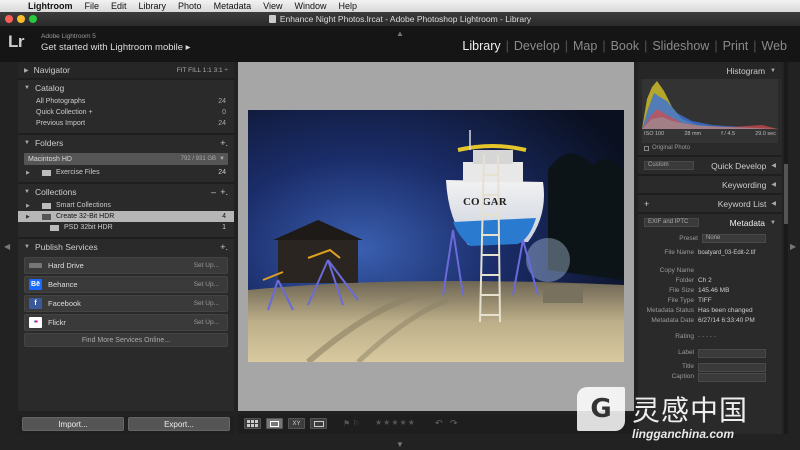 The width and height of the screenshot is (800, 450). What do you see at coordinates (537, 46) in the screenshot?
I see `module-develop: Develop` at bounding box center [537, 46].